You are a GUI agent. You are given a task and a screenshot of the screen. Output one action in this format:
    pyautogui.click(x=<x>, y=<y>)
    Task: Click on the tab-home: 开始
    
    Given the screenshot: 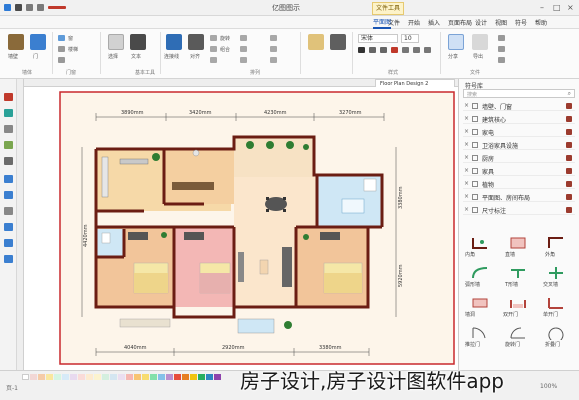 What is the action you would take?
    pyautogui.click(x=414, y=22)
    